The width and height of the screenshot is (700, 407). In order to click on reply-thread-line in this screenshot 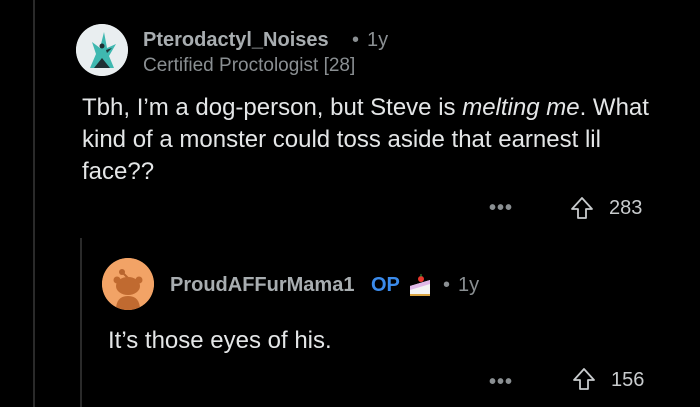, I will do `click(81, 322)`.